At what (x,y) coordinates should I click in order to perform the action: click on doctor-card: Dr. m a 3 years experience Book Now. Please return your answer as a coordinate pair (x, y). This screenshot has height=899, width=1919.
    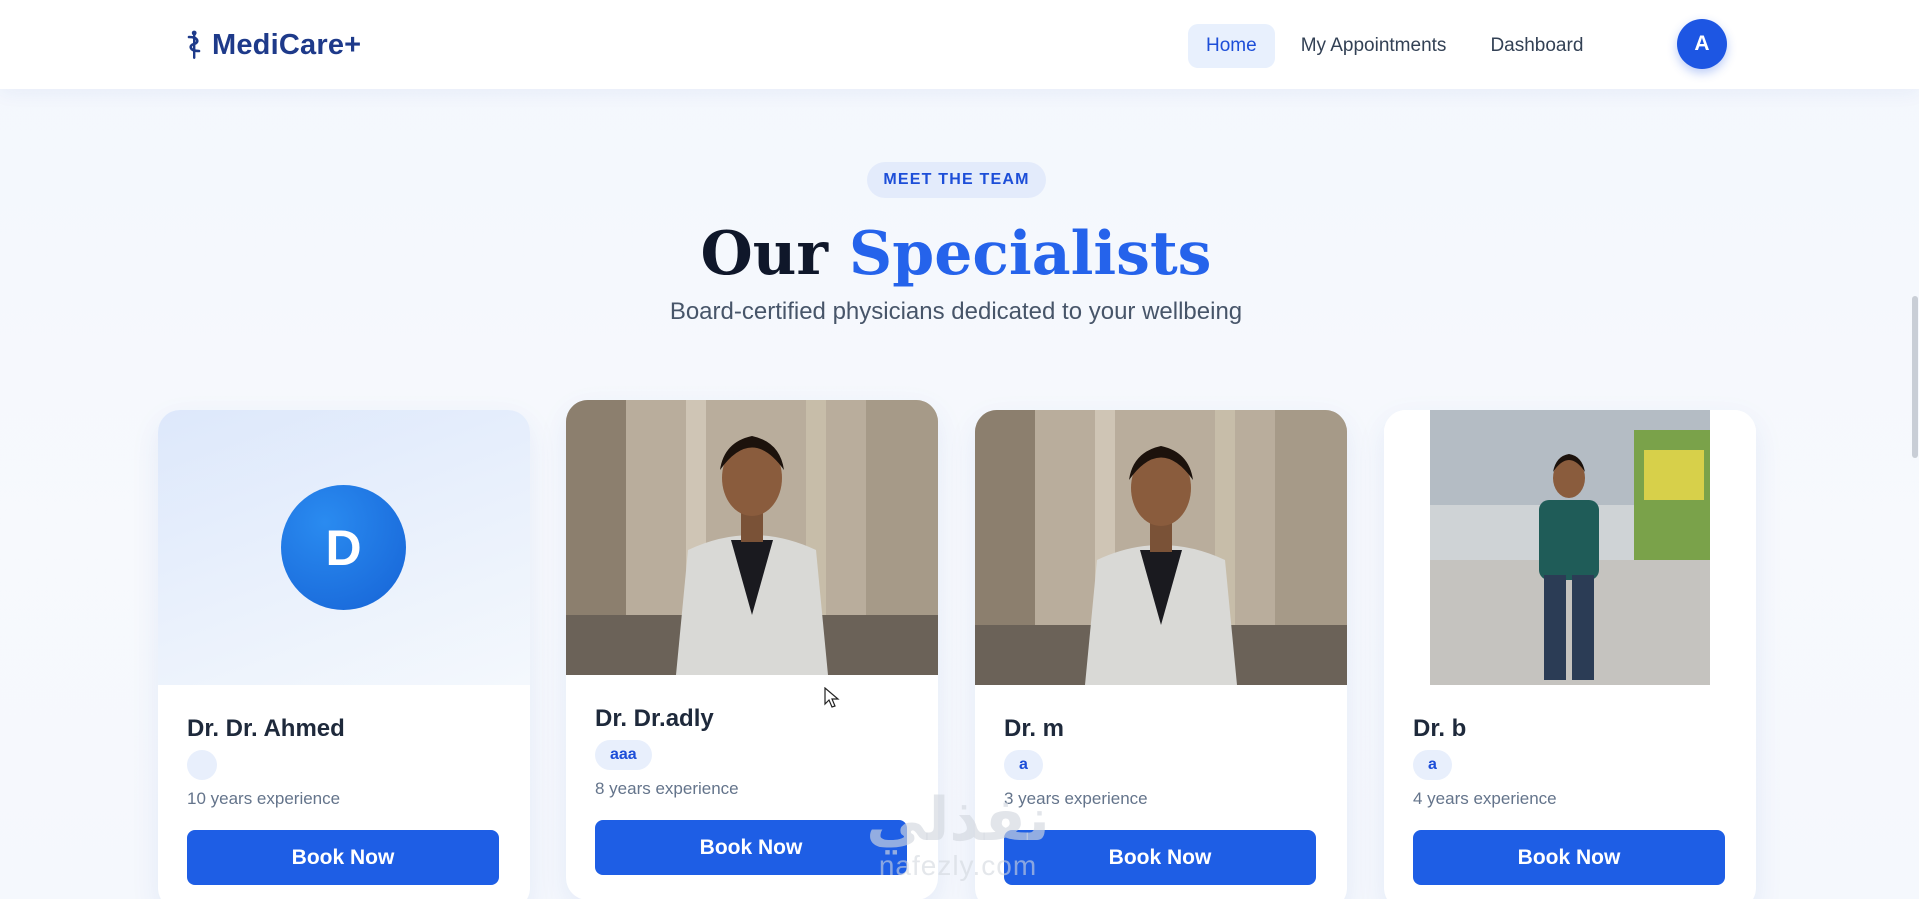
    Looking at the image, I should click on (1161, 654).